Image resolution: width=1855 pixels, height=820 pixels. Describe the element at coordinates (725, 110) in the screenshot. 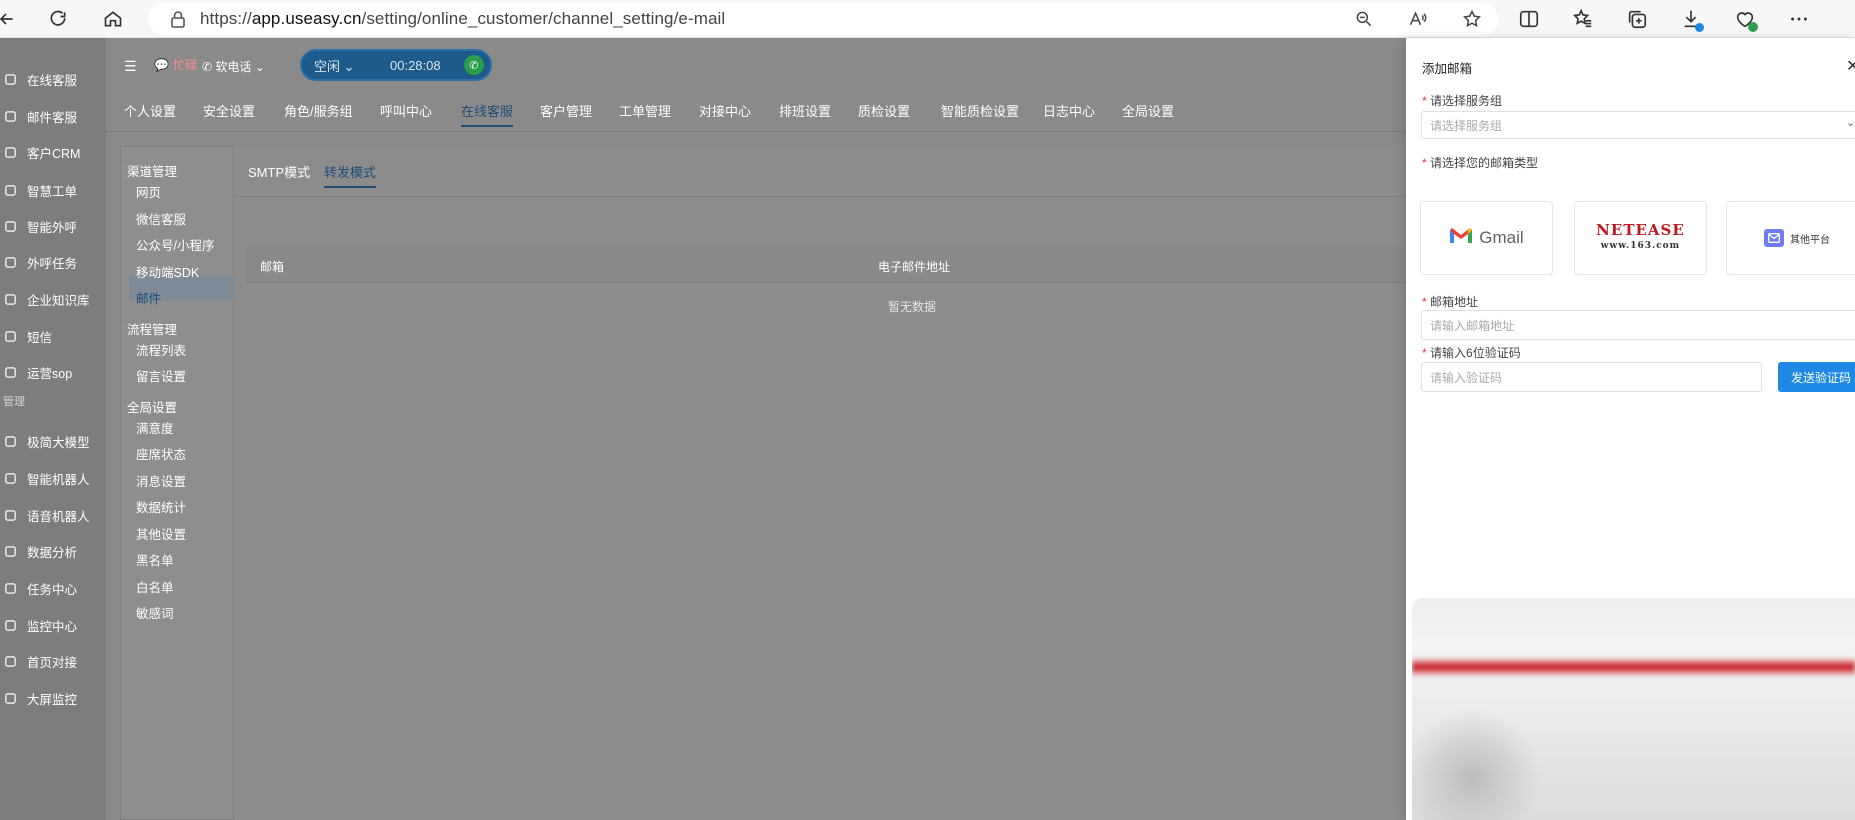

I see `tab-7: 对接中心` at that location.